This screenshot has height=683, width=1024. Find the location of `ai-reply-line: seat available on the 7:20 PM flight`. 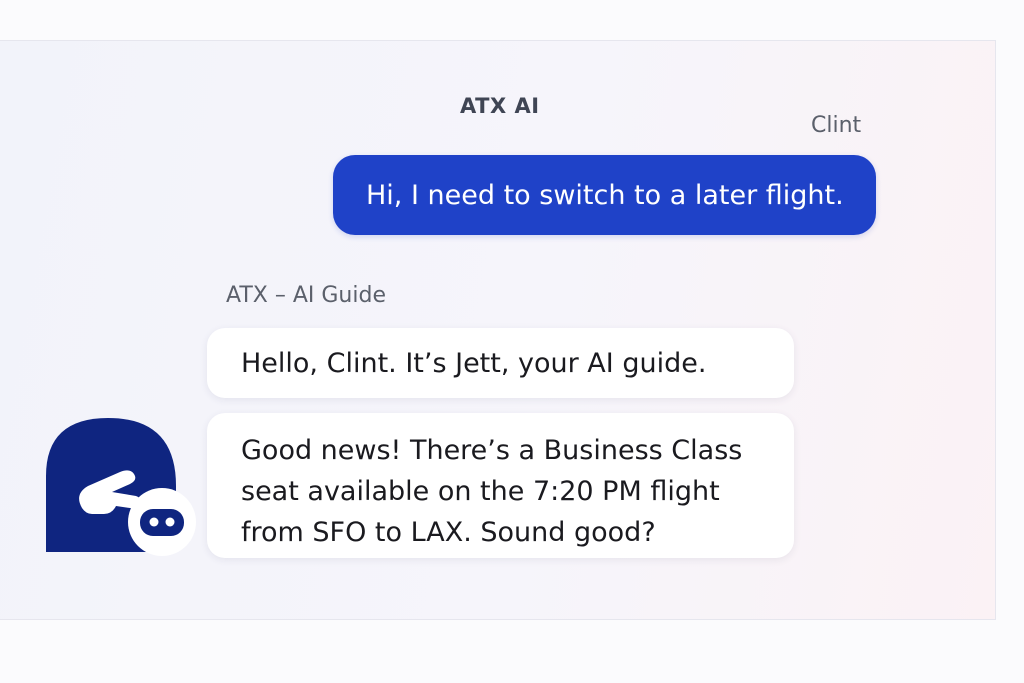

ai-reply-line: seat available on the 7:20 PM flight is located at coordinates (480, 491).